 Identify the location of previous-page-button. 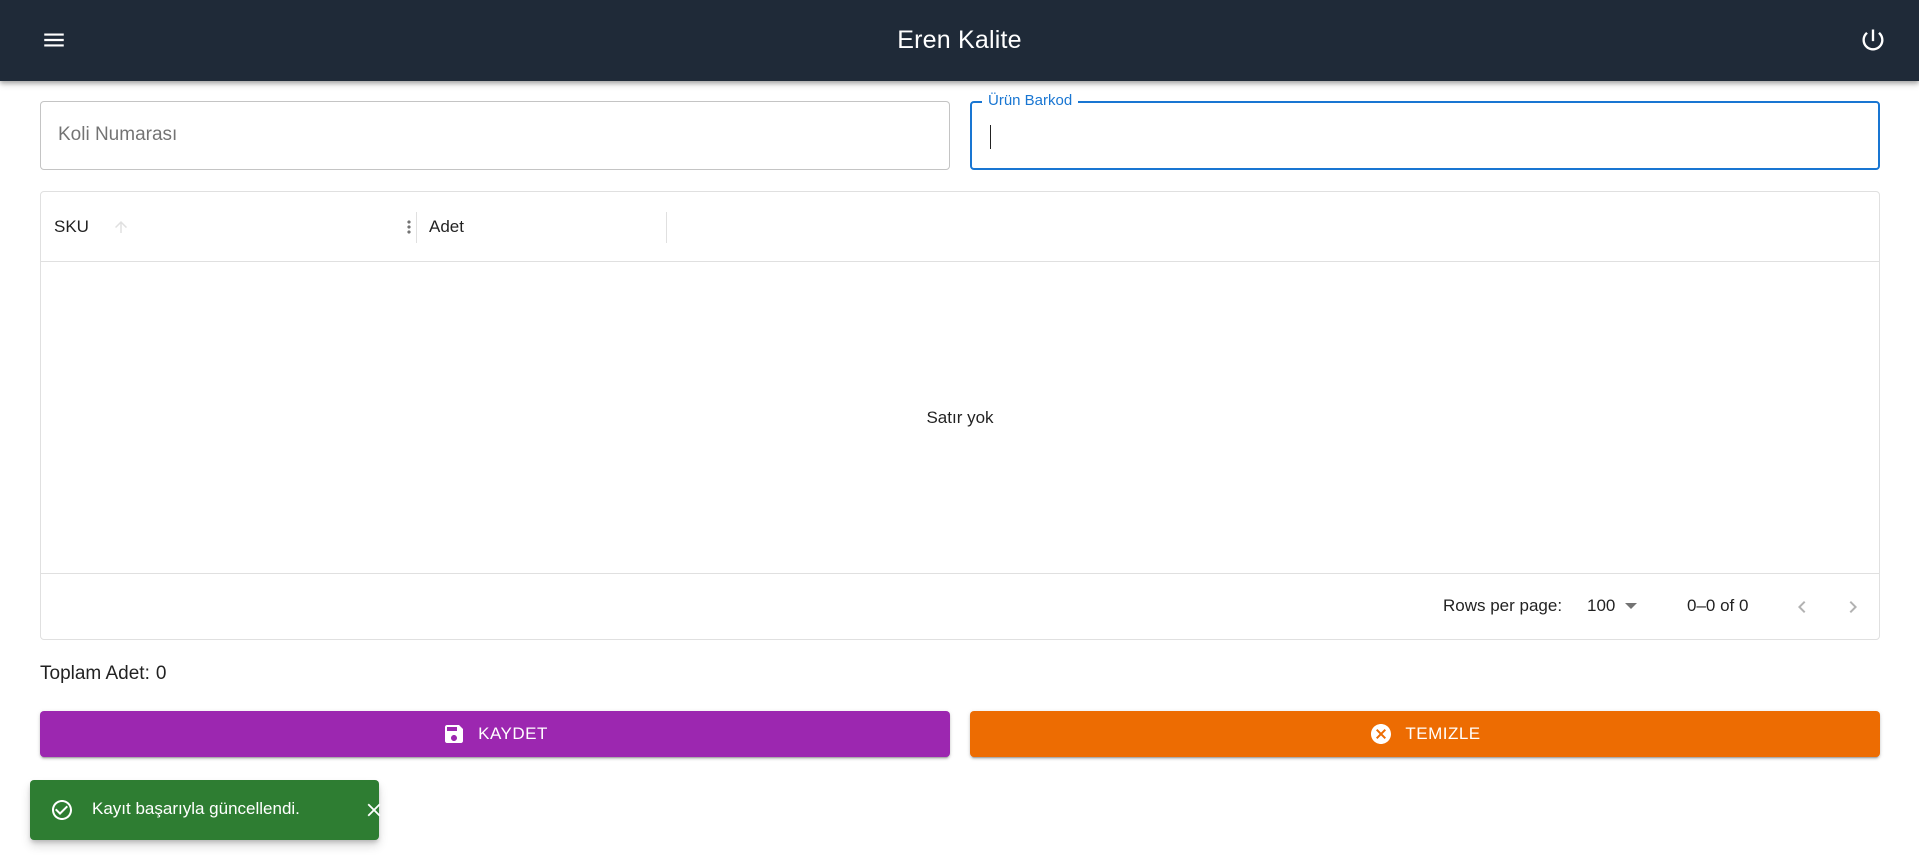
(1802, 607).